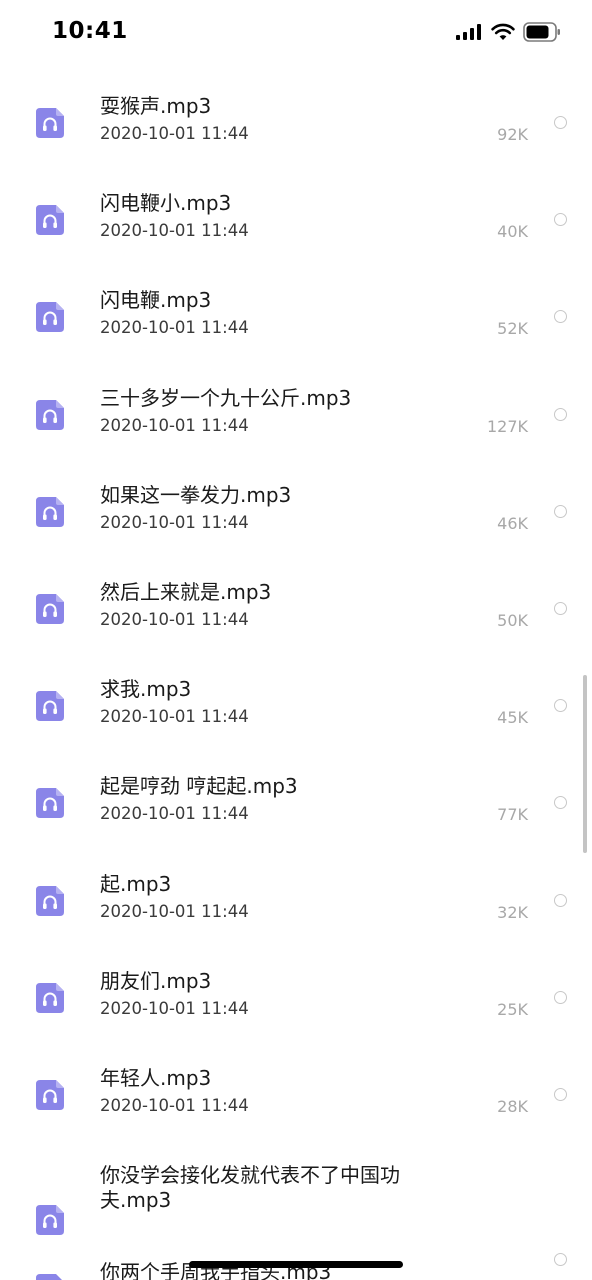 The height and width of the screenshot is (1280, 592). Describe the element at coordinates (503, 31) in the screenshot. I see `wifi-icon` at that location.